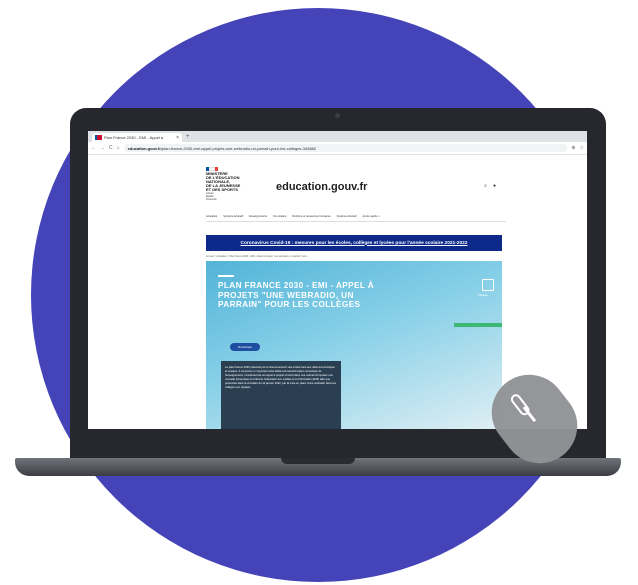 Image resolution: width=638 pixels, height=585 pixels. I want to click on url-domain: education.gouv.fr, so click(144, 148).